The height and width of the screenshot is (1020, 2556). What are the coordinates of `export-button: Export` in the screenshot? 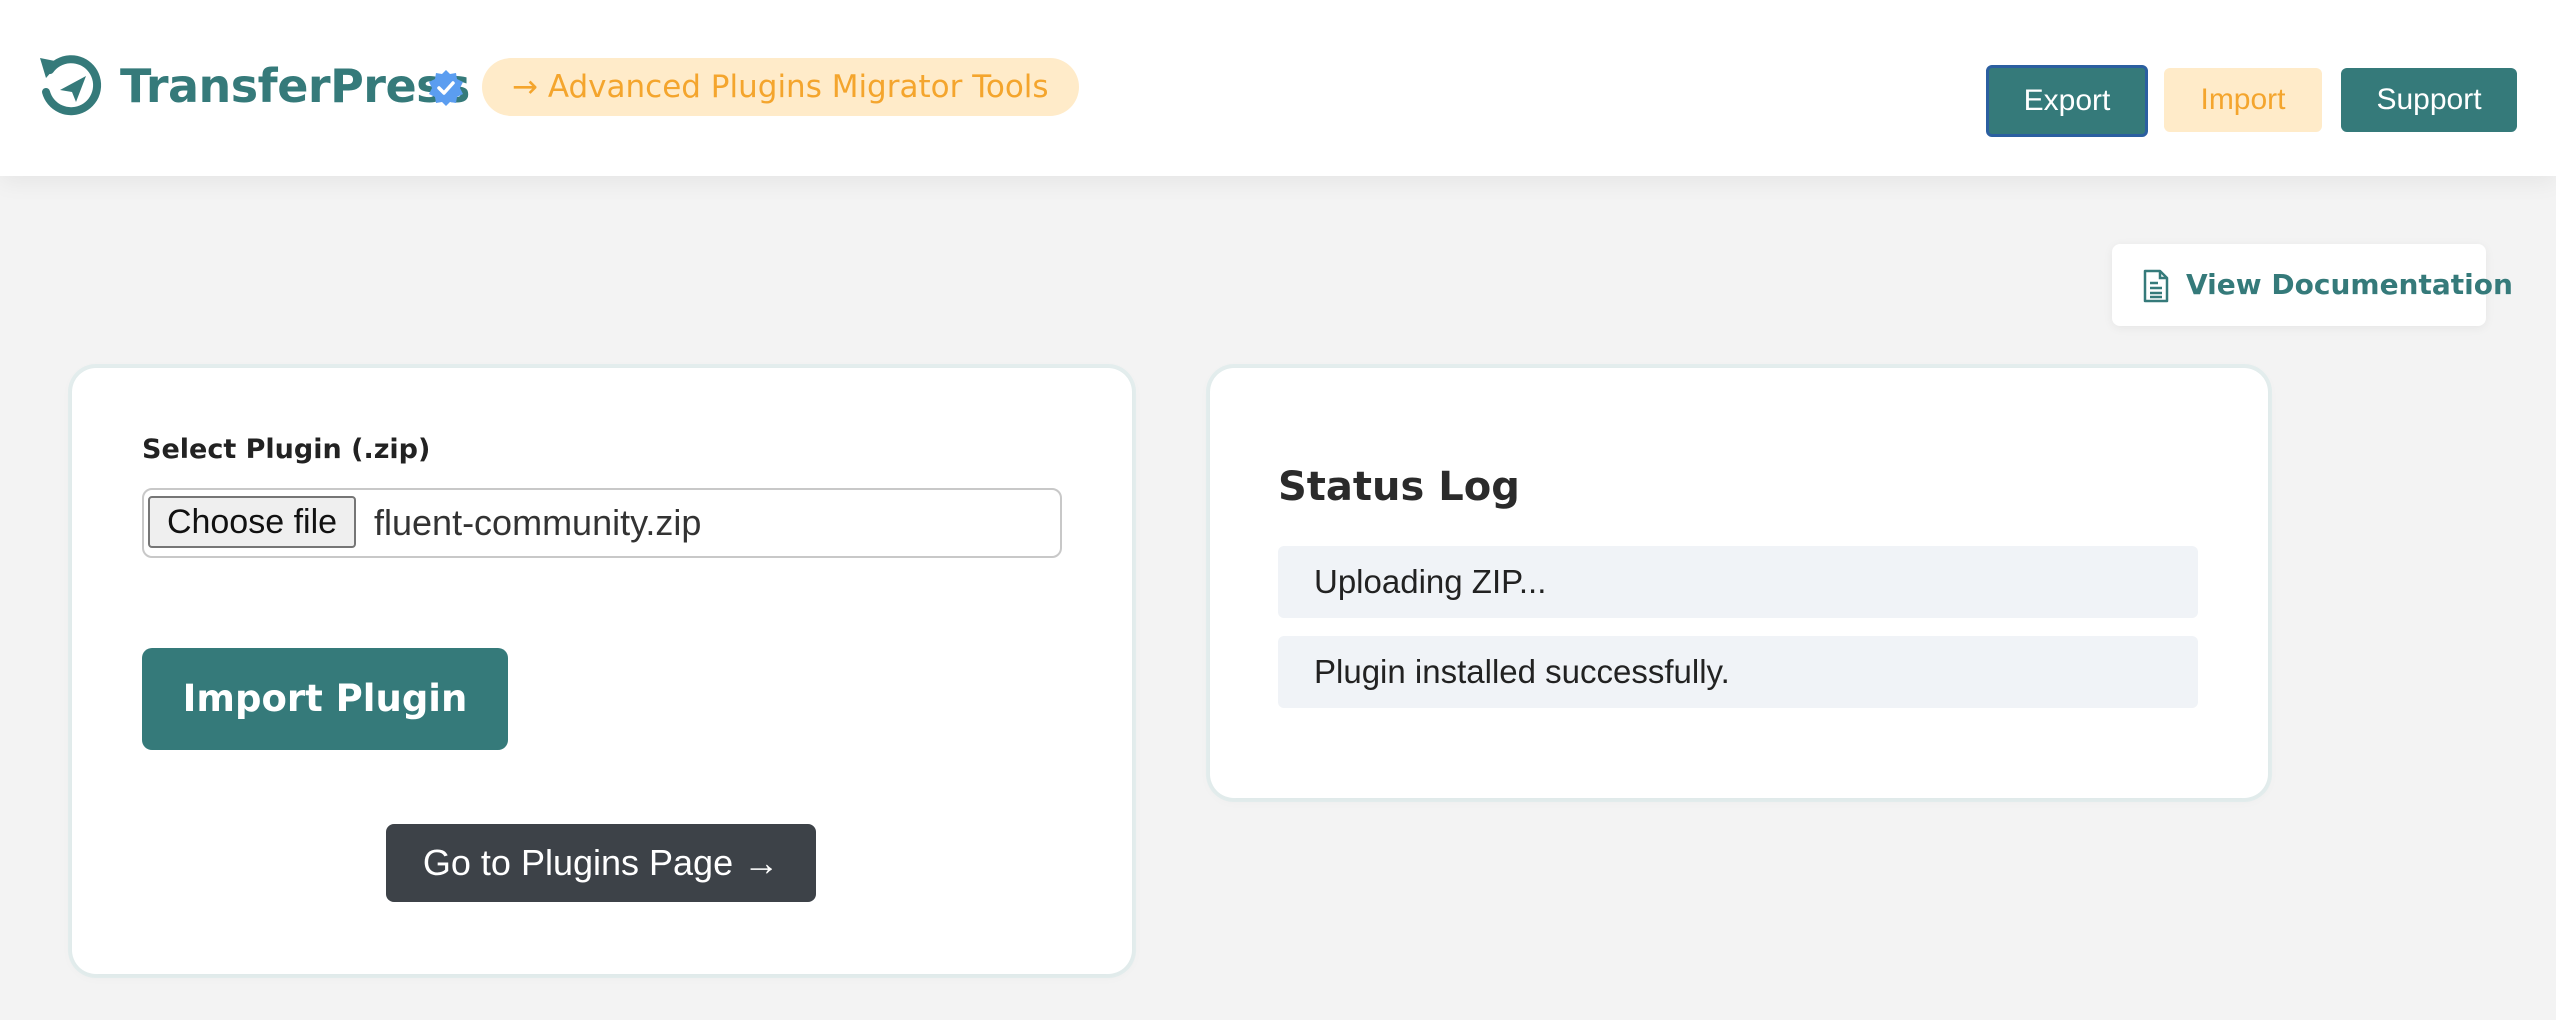 It's located at (2067, 101).